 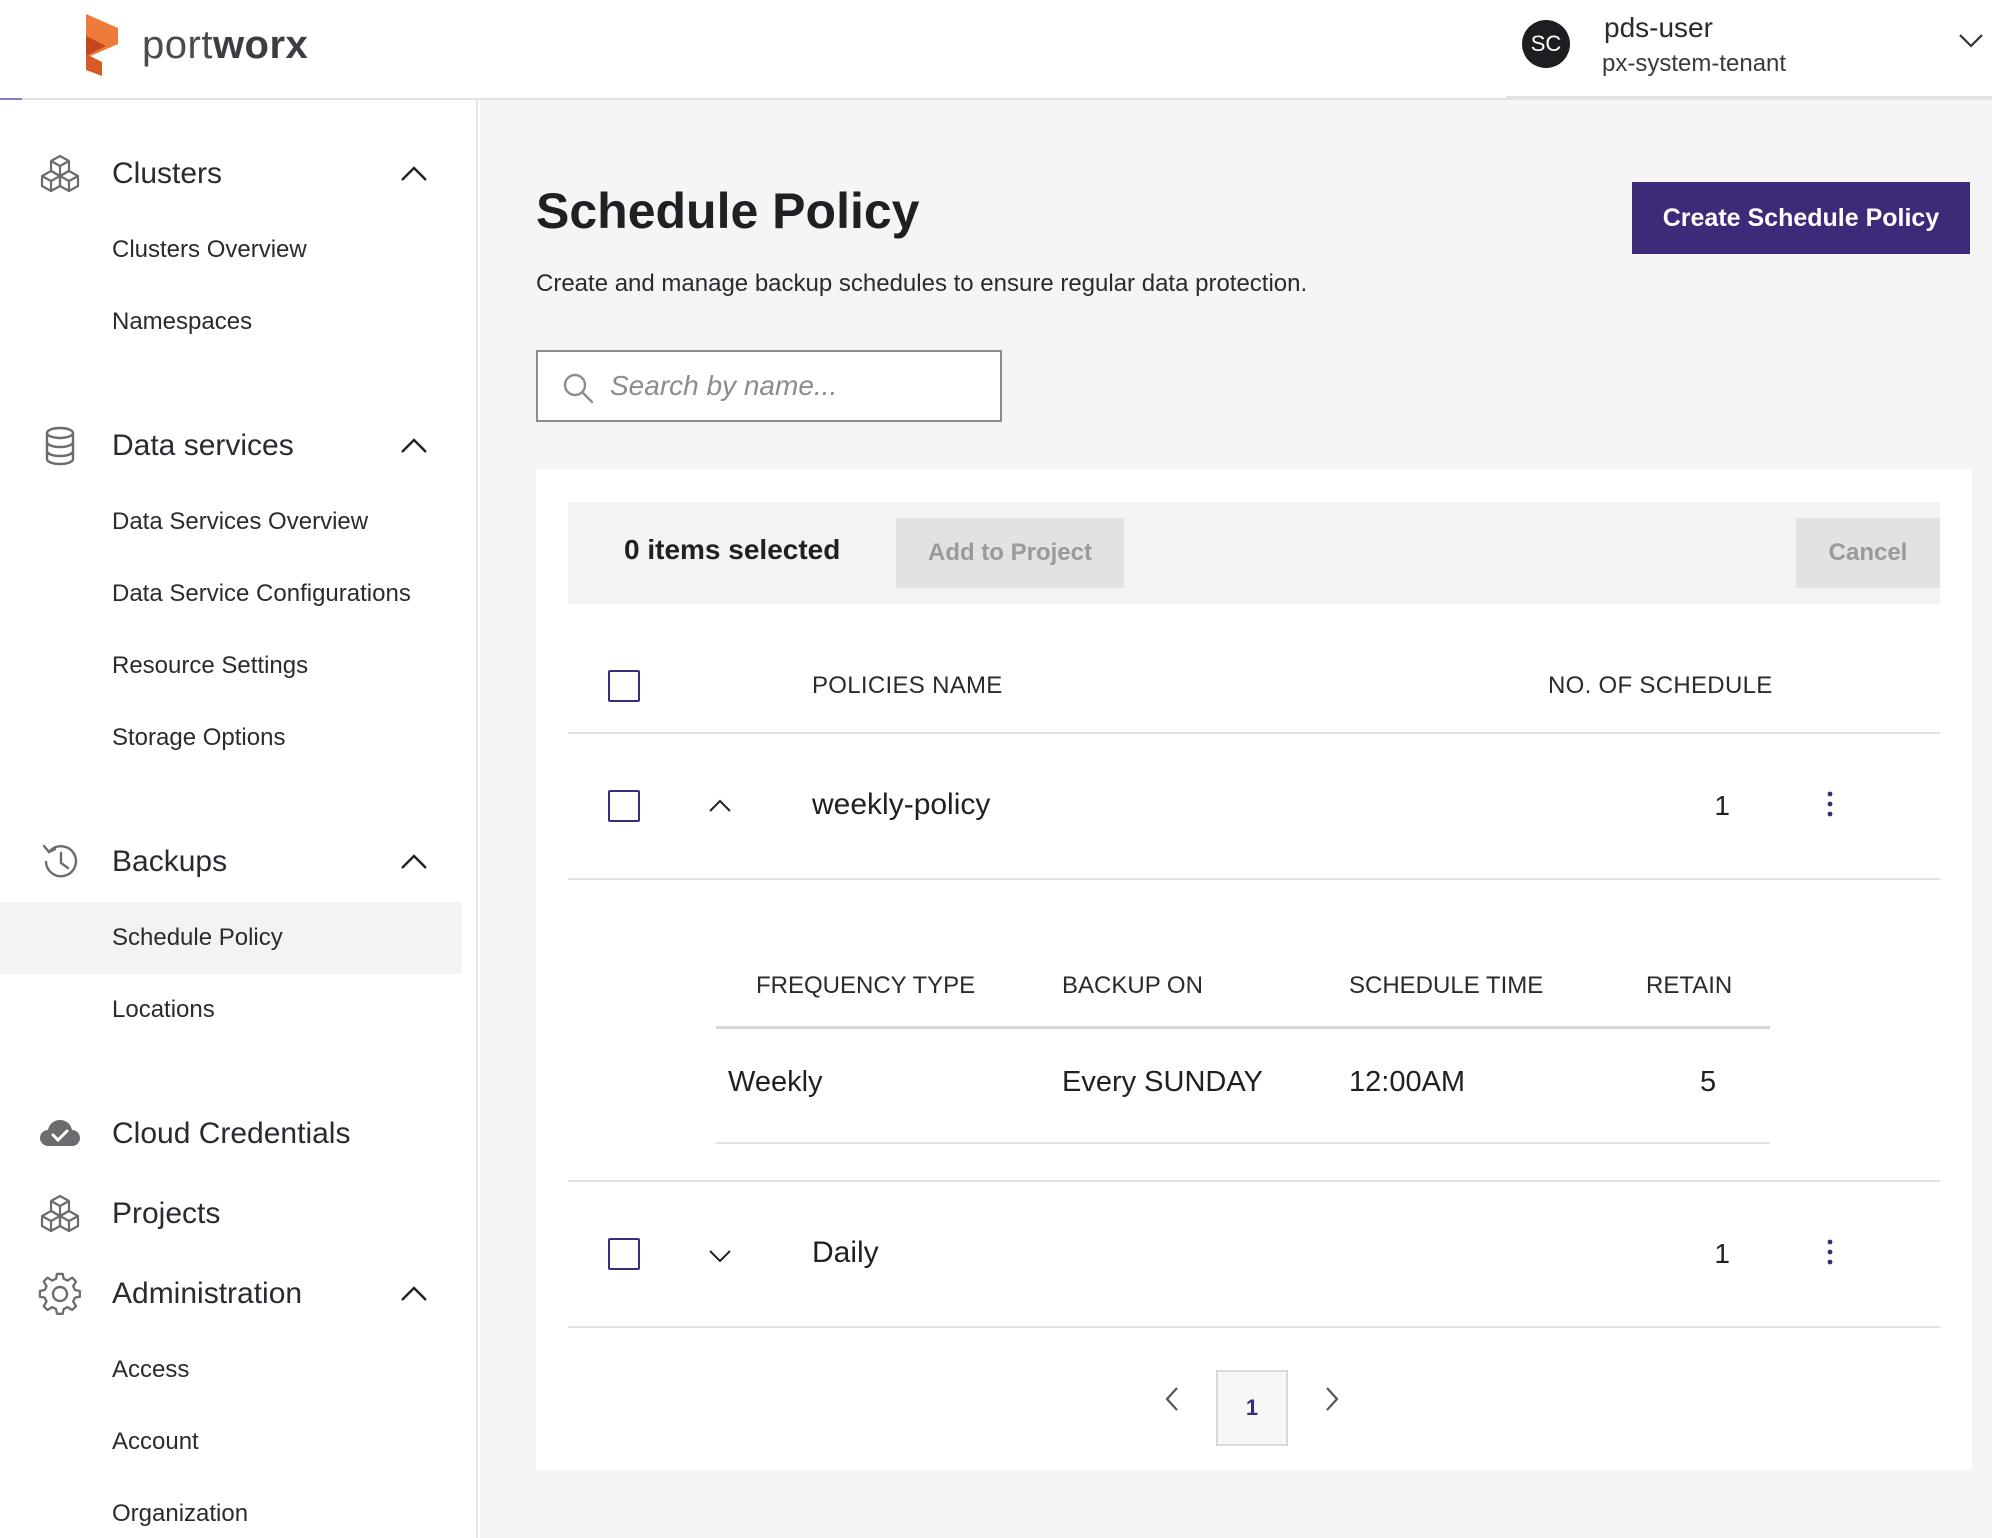 I want to click on cloud-check-icon, so click(x=60, y=1133).